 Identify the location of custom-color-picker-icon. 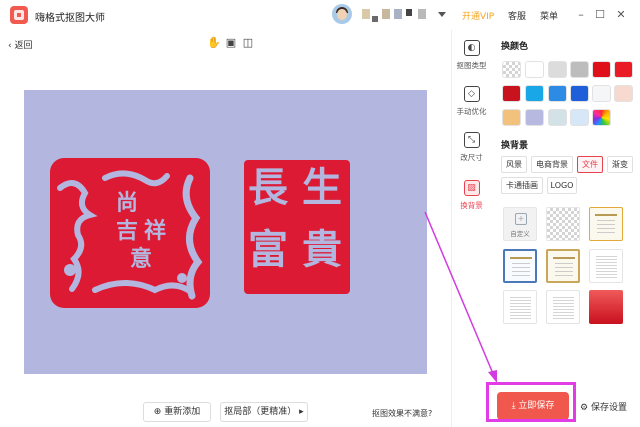
(601, 117).